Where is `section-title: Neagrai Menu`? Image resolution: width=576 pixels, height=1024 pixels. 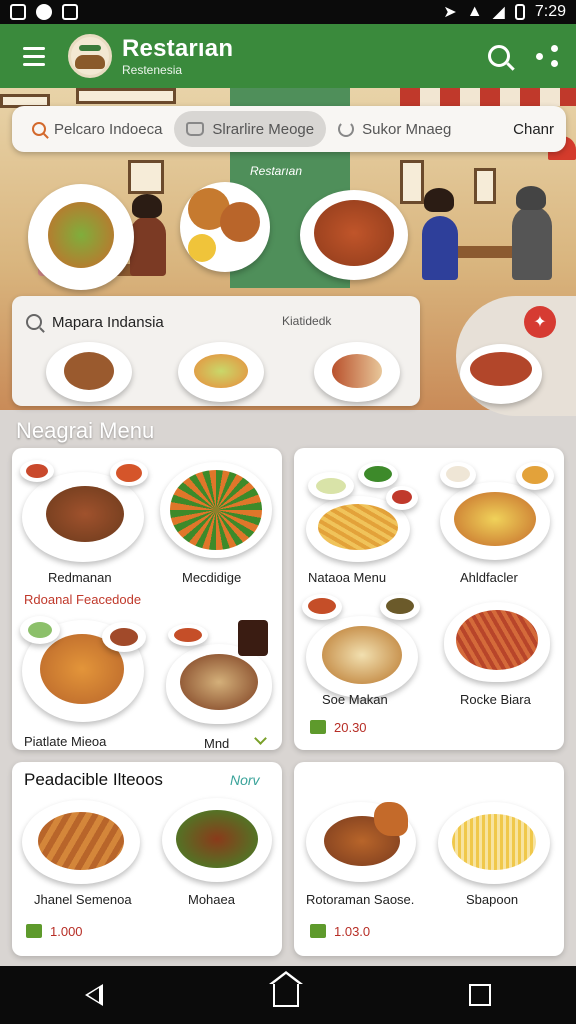
section-title: Neagrai Menu is located at coordinates (85, 430).